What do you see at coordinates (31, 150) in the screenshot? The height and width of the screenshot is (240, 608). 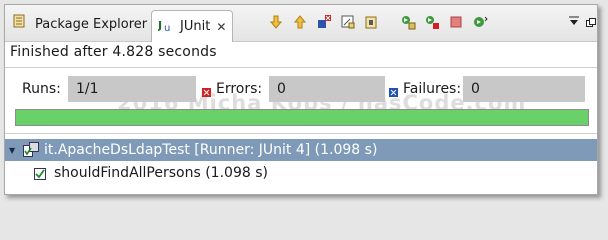 I see `test-suite-icon` at bounding box center [31, 150].